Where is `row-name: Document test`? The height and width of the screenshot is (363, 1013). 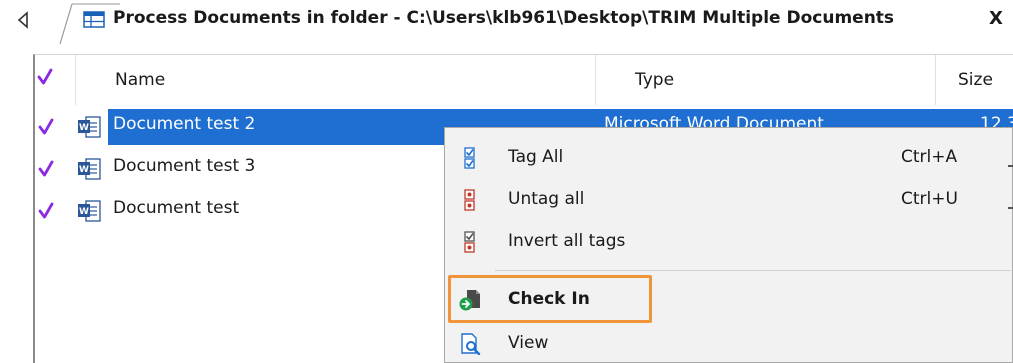 row-name: Document test is located at coordinates (176, 208).